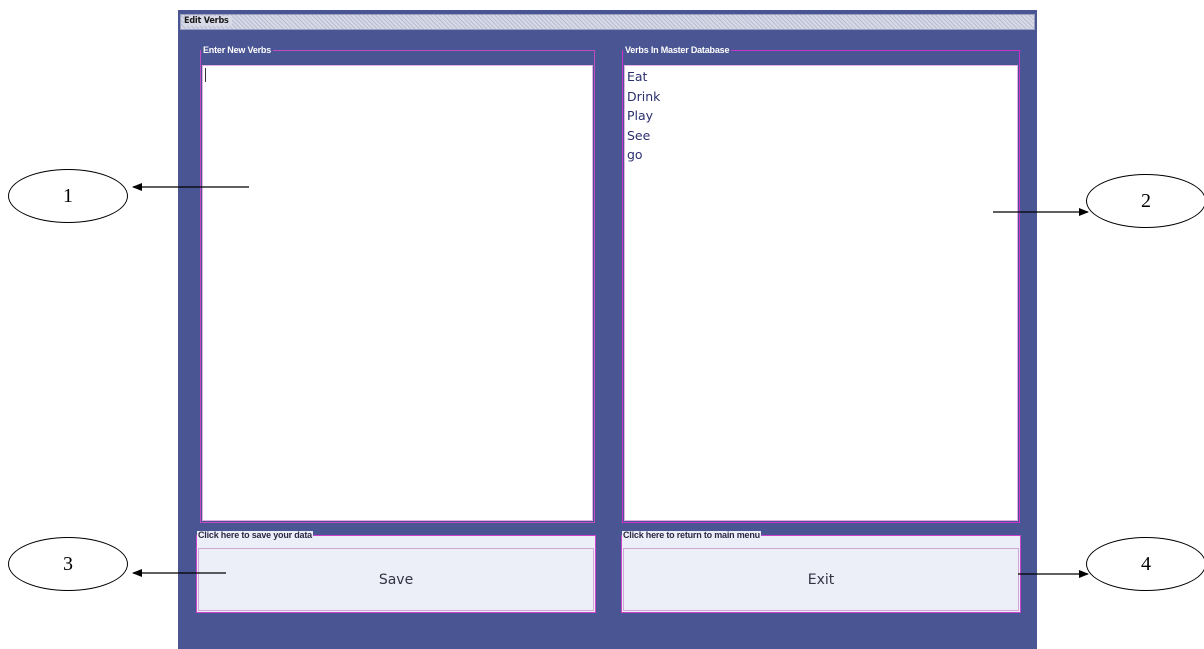 The height and width of the screenshot is (649, 1204). Describe the element at coordinates (396, 579) in the screenshot. I see `save-button: Save` at that location.